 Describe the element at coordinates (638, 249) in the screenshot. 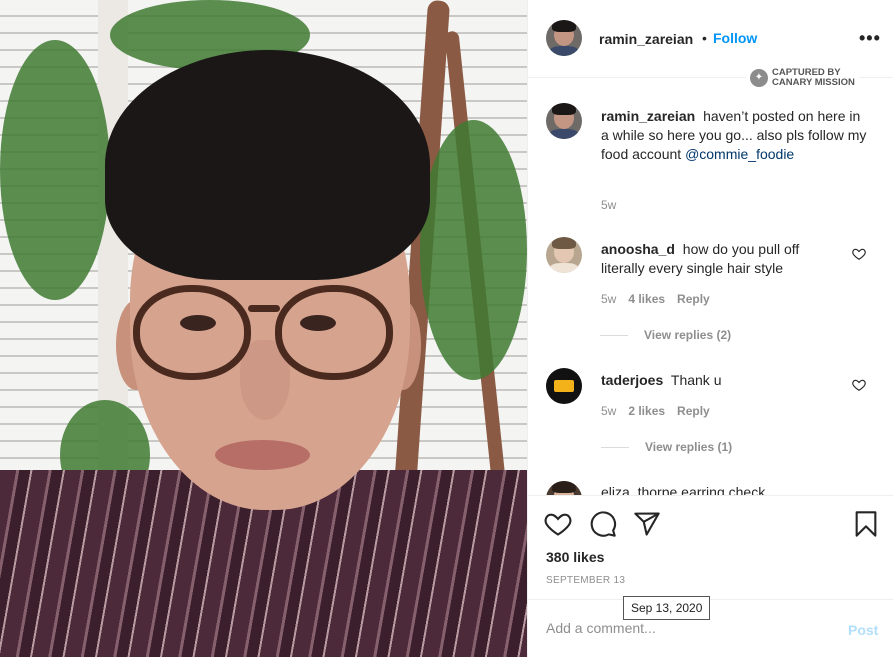

I see `comment-username: anoosha_d` at that location.